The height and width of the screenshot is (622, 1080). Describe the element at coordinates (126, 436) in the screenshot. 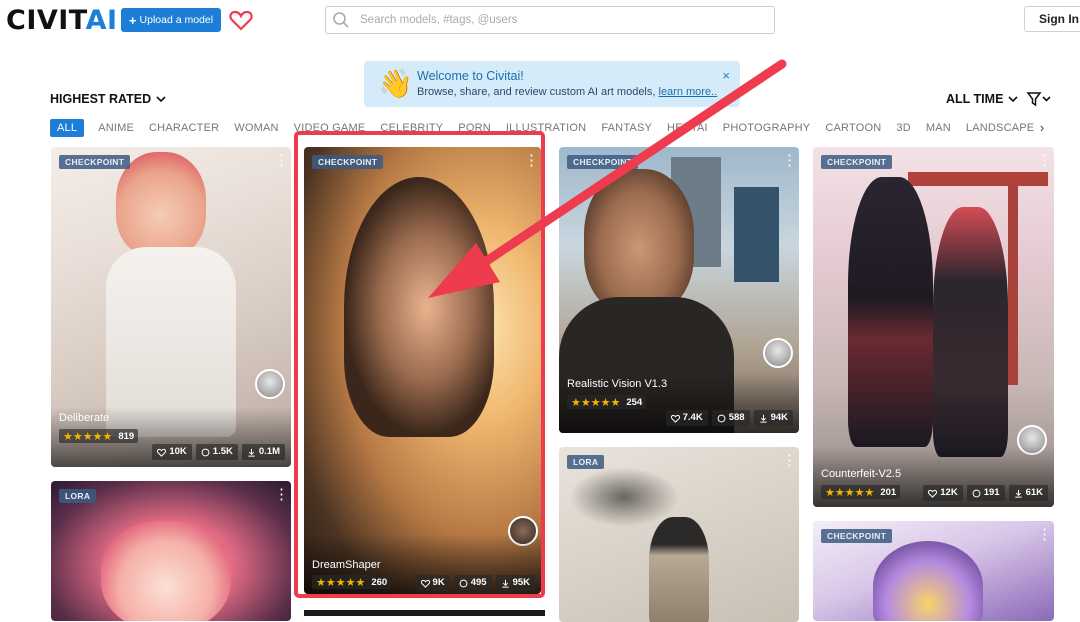

I see `rating-count: 819` at that location.